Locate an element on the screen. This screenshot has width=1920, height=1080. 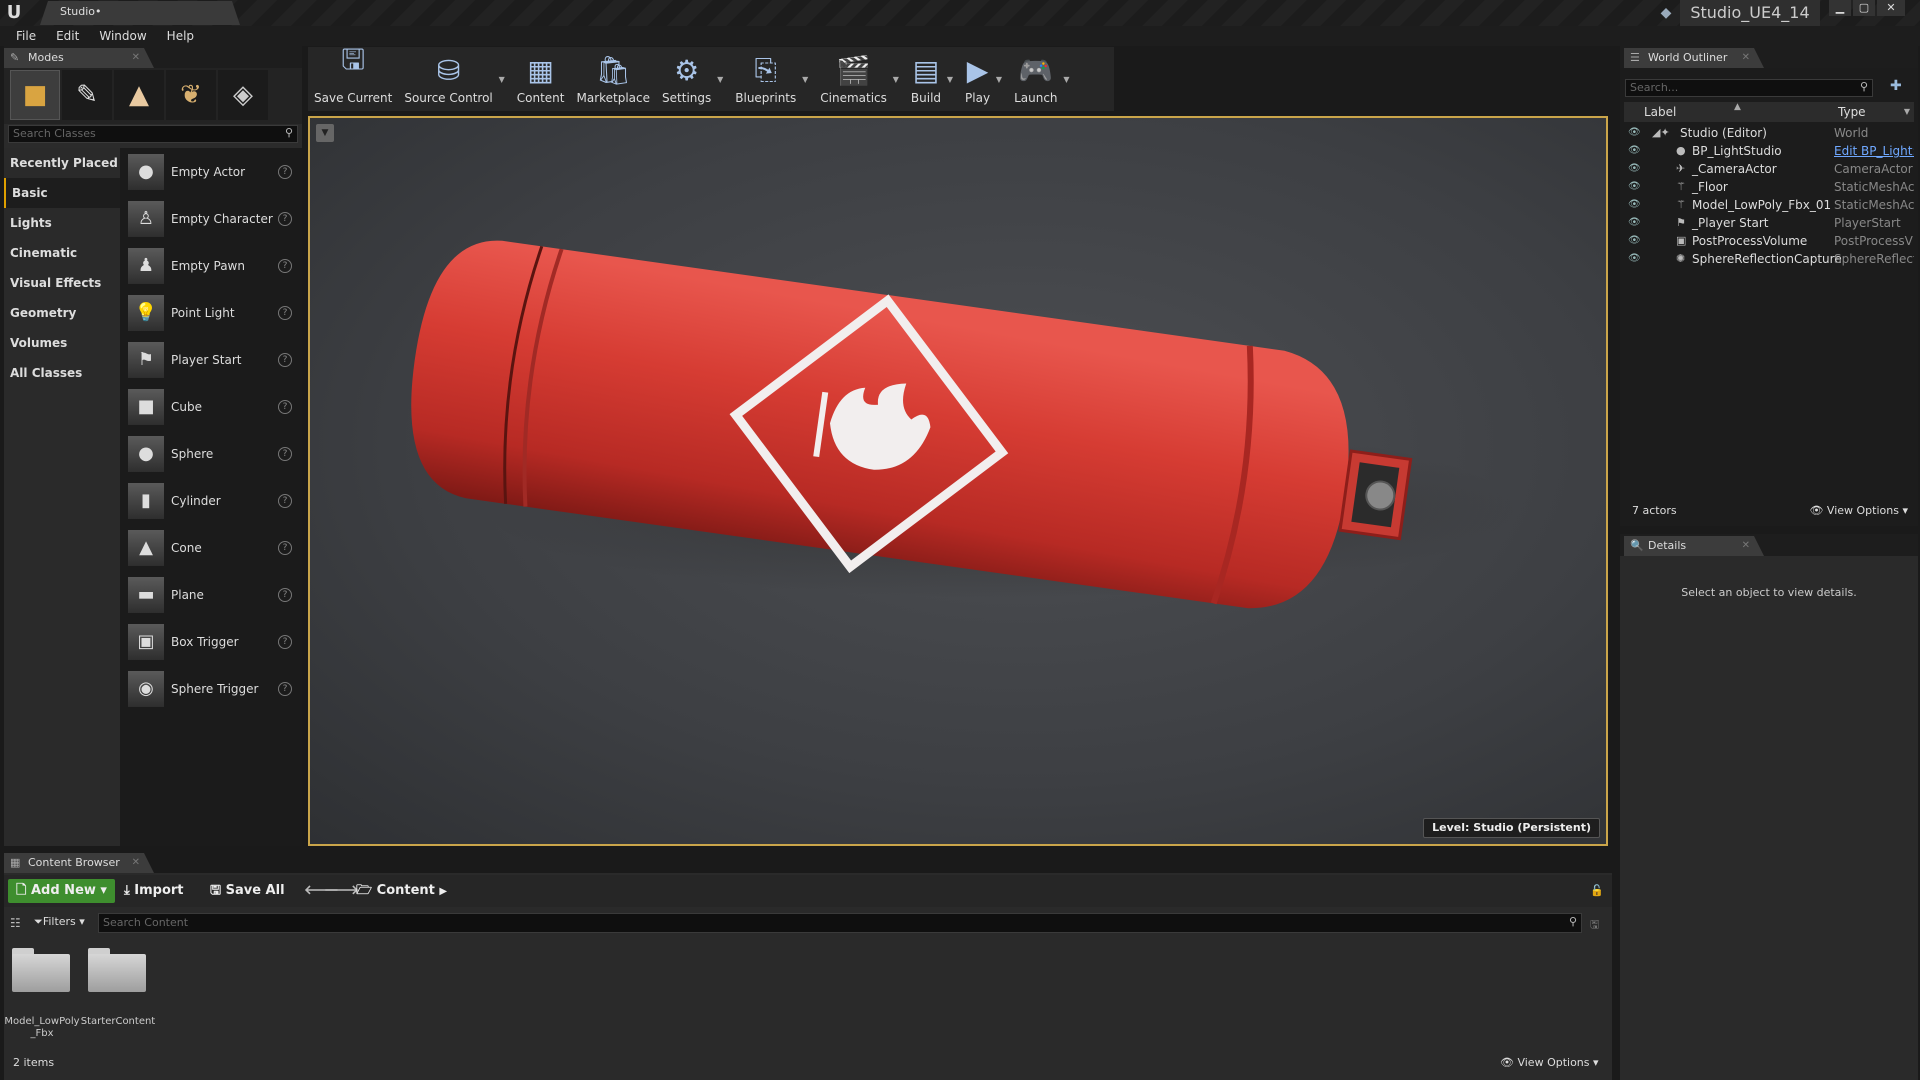
save-all-button: 🖫 Save All is located at coordinates (247, 891).